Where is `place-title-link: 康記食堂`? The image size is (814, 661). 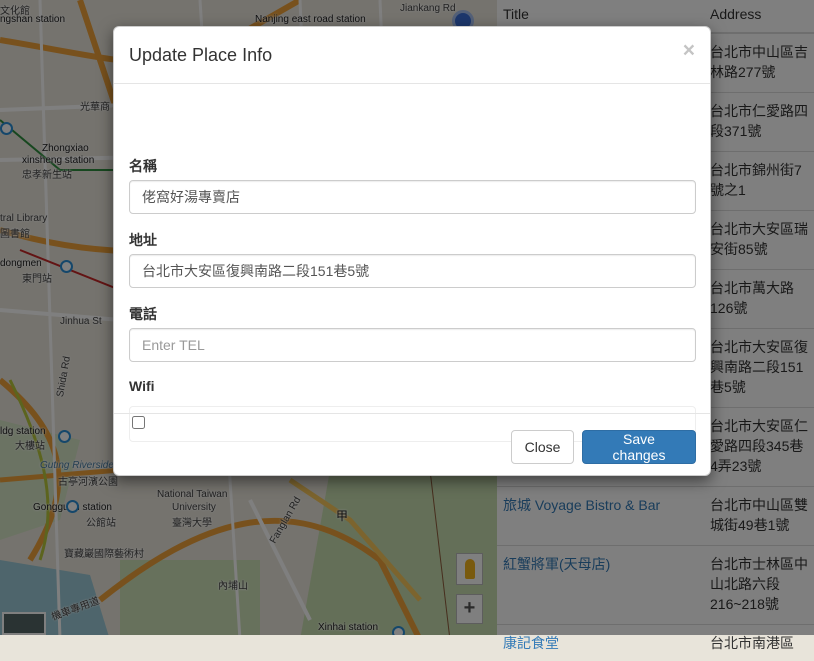 place-title-link: 康記食堂 is located at coordinates (531, 643).